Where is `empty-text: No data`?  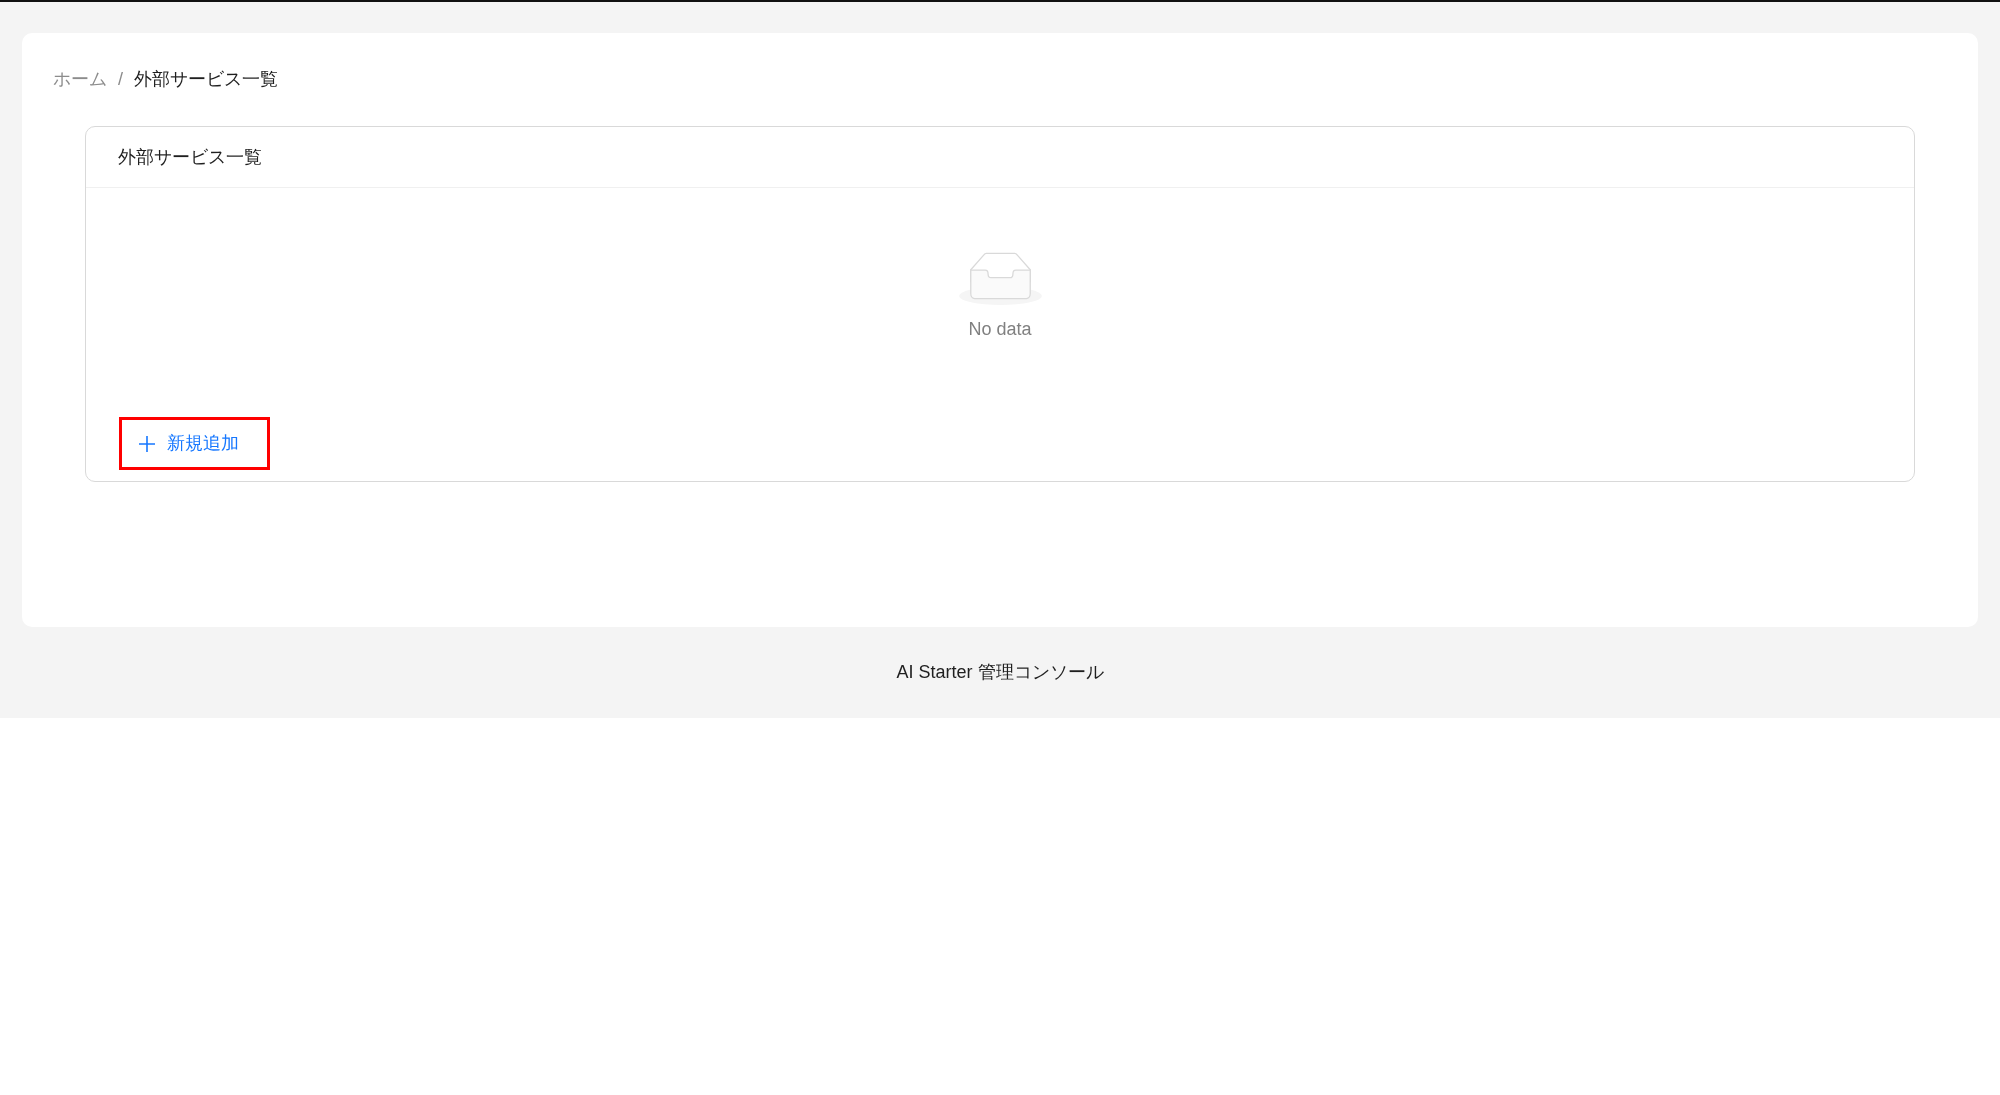
empty-text: No data is located at coordinates (1000, 329).